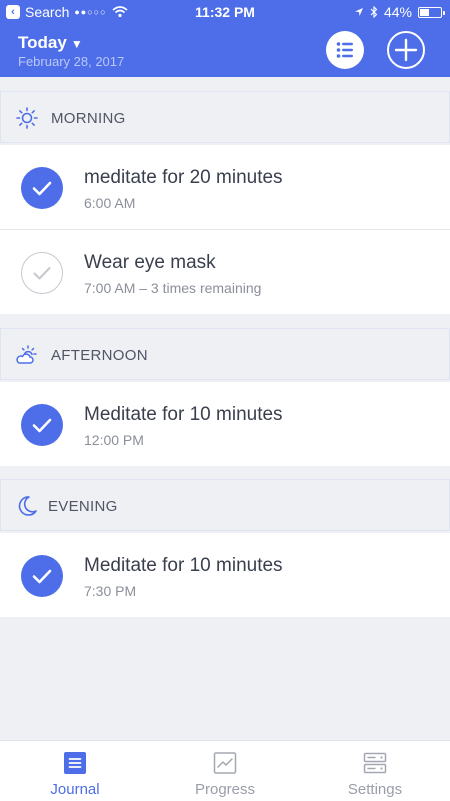 The height and width of the screenshot is (801, 450). I want to click on tab-progress: Progress, so click(225, 771).